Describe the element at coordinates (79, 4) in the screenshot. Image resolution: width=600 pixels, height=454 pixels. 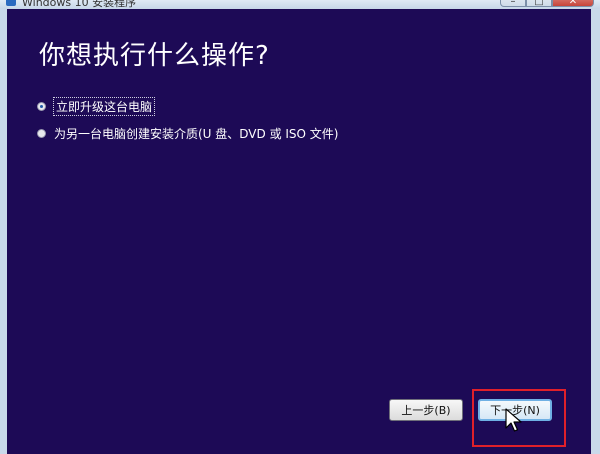
I see `window-title: Windows 10 安装程序` at that location.